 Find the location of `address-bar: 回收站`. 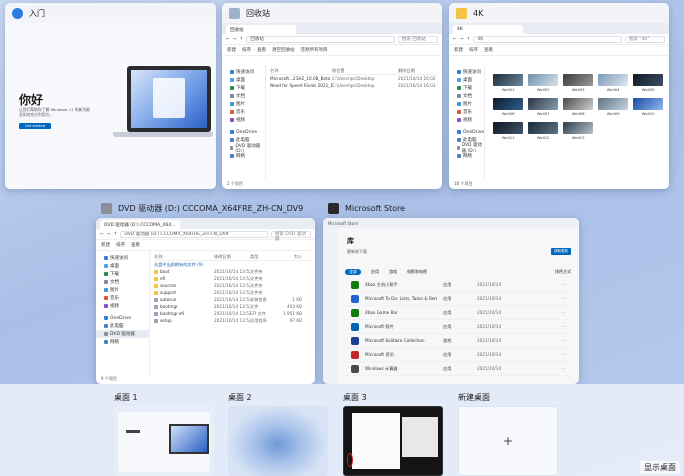

address-bar: 回收站 is located at coordinates (320, 39).